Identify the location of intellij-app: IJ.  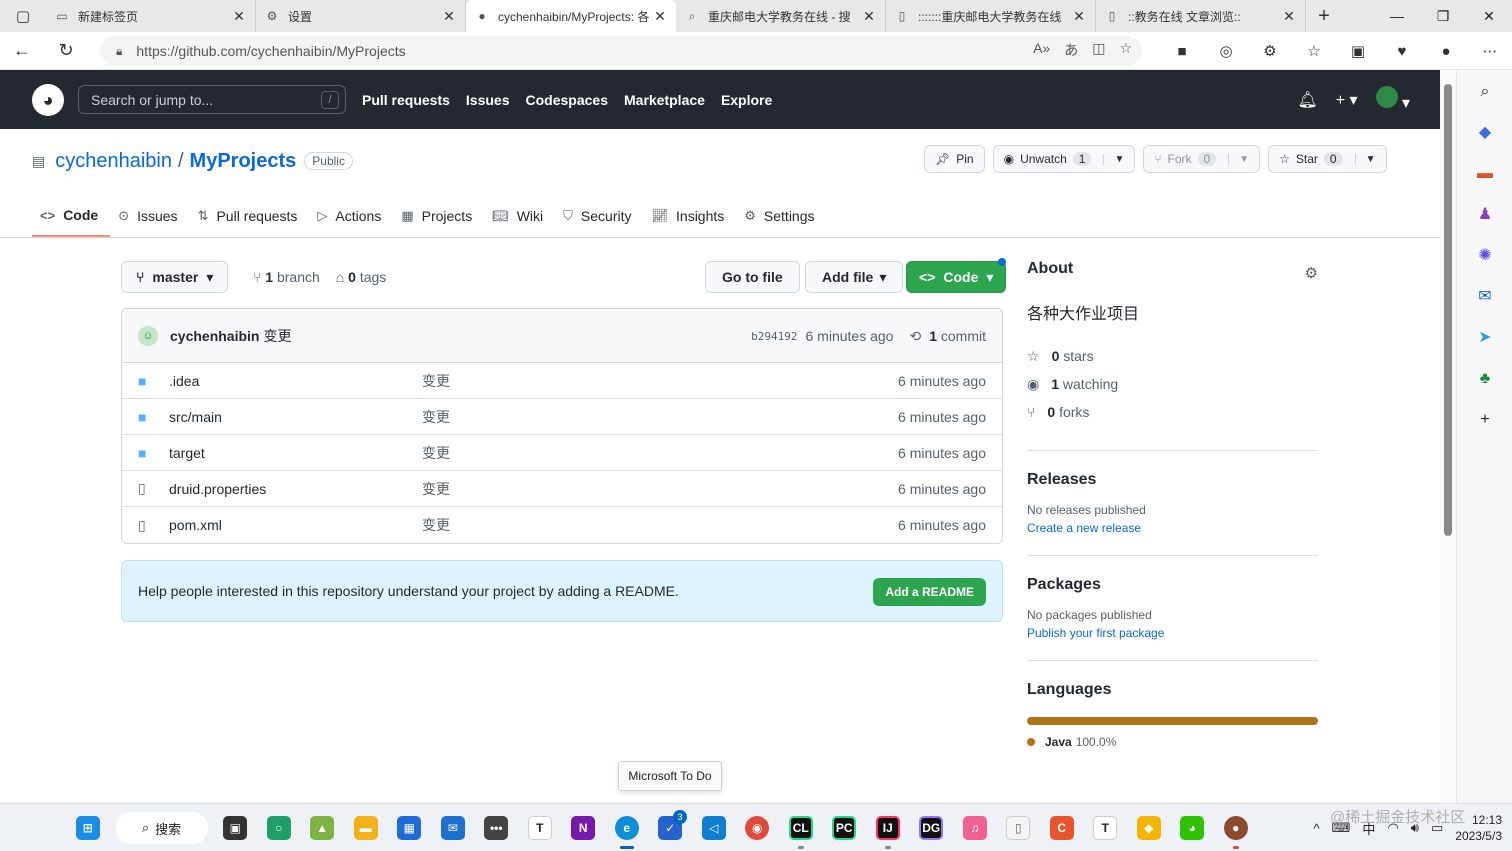
(888, 827).